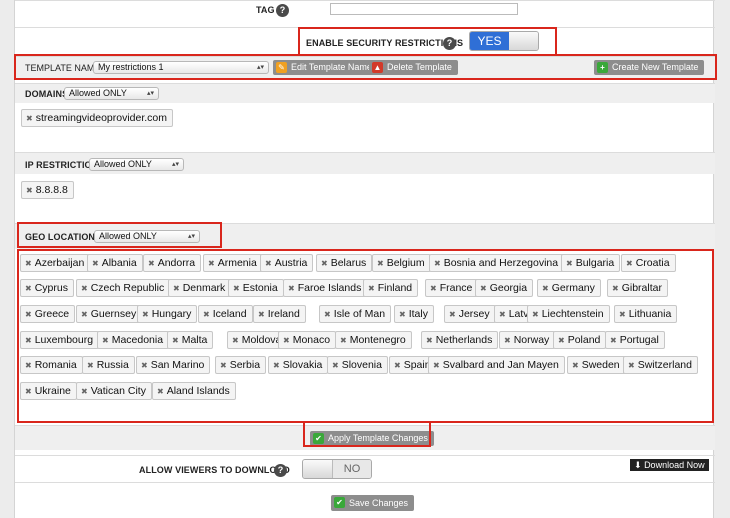  Describe the element at coordinates (424, 9) in the screenshot. I see `tag-input` at that location.